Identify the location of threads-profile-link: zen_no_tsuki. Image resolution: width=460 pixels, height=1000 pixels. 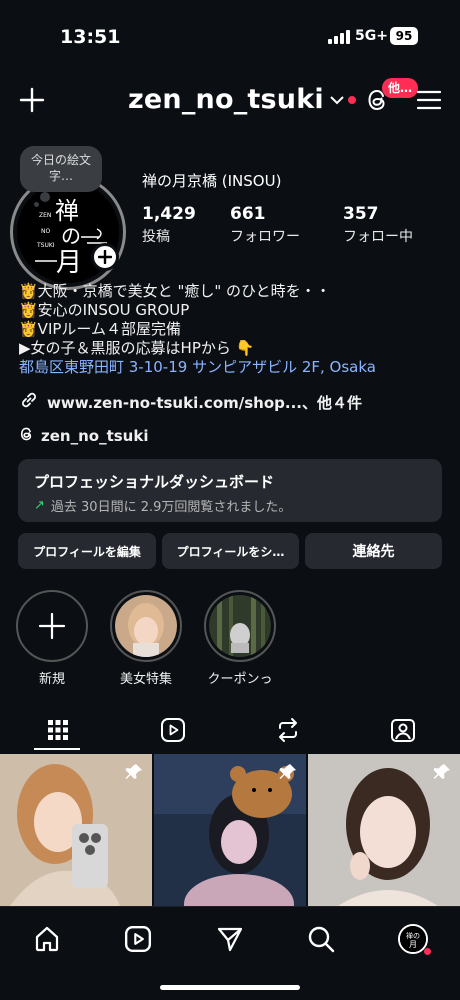
(83, 436).